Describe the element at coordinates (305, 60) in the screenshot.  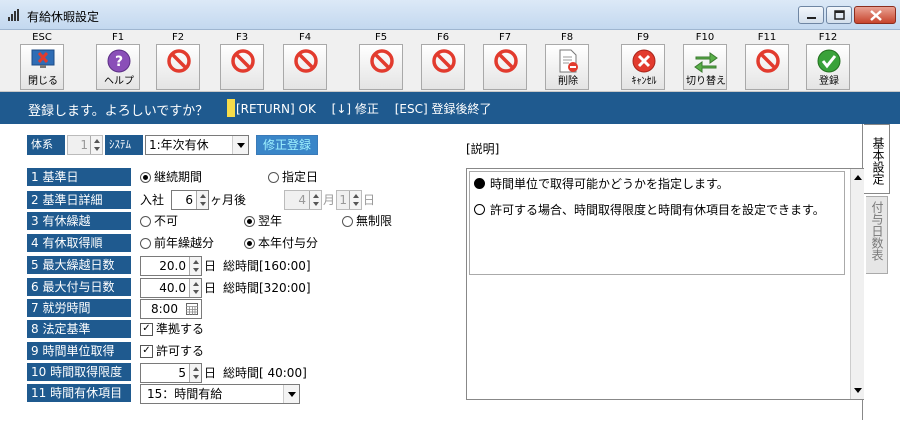
I see `f4-button: F4` at that location.